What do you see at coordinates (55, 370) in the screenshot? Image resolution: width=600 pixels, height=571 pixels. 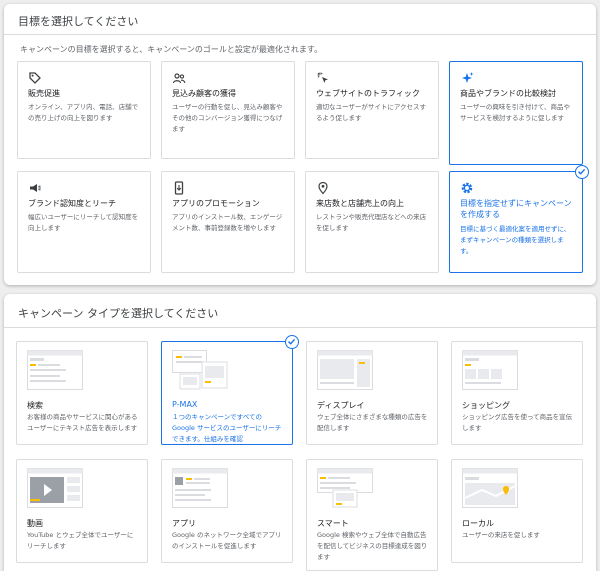 I see `search-thumb` at bounding box center [55, 370].